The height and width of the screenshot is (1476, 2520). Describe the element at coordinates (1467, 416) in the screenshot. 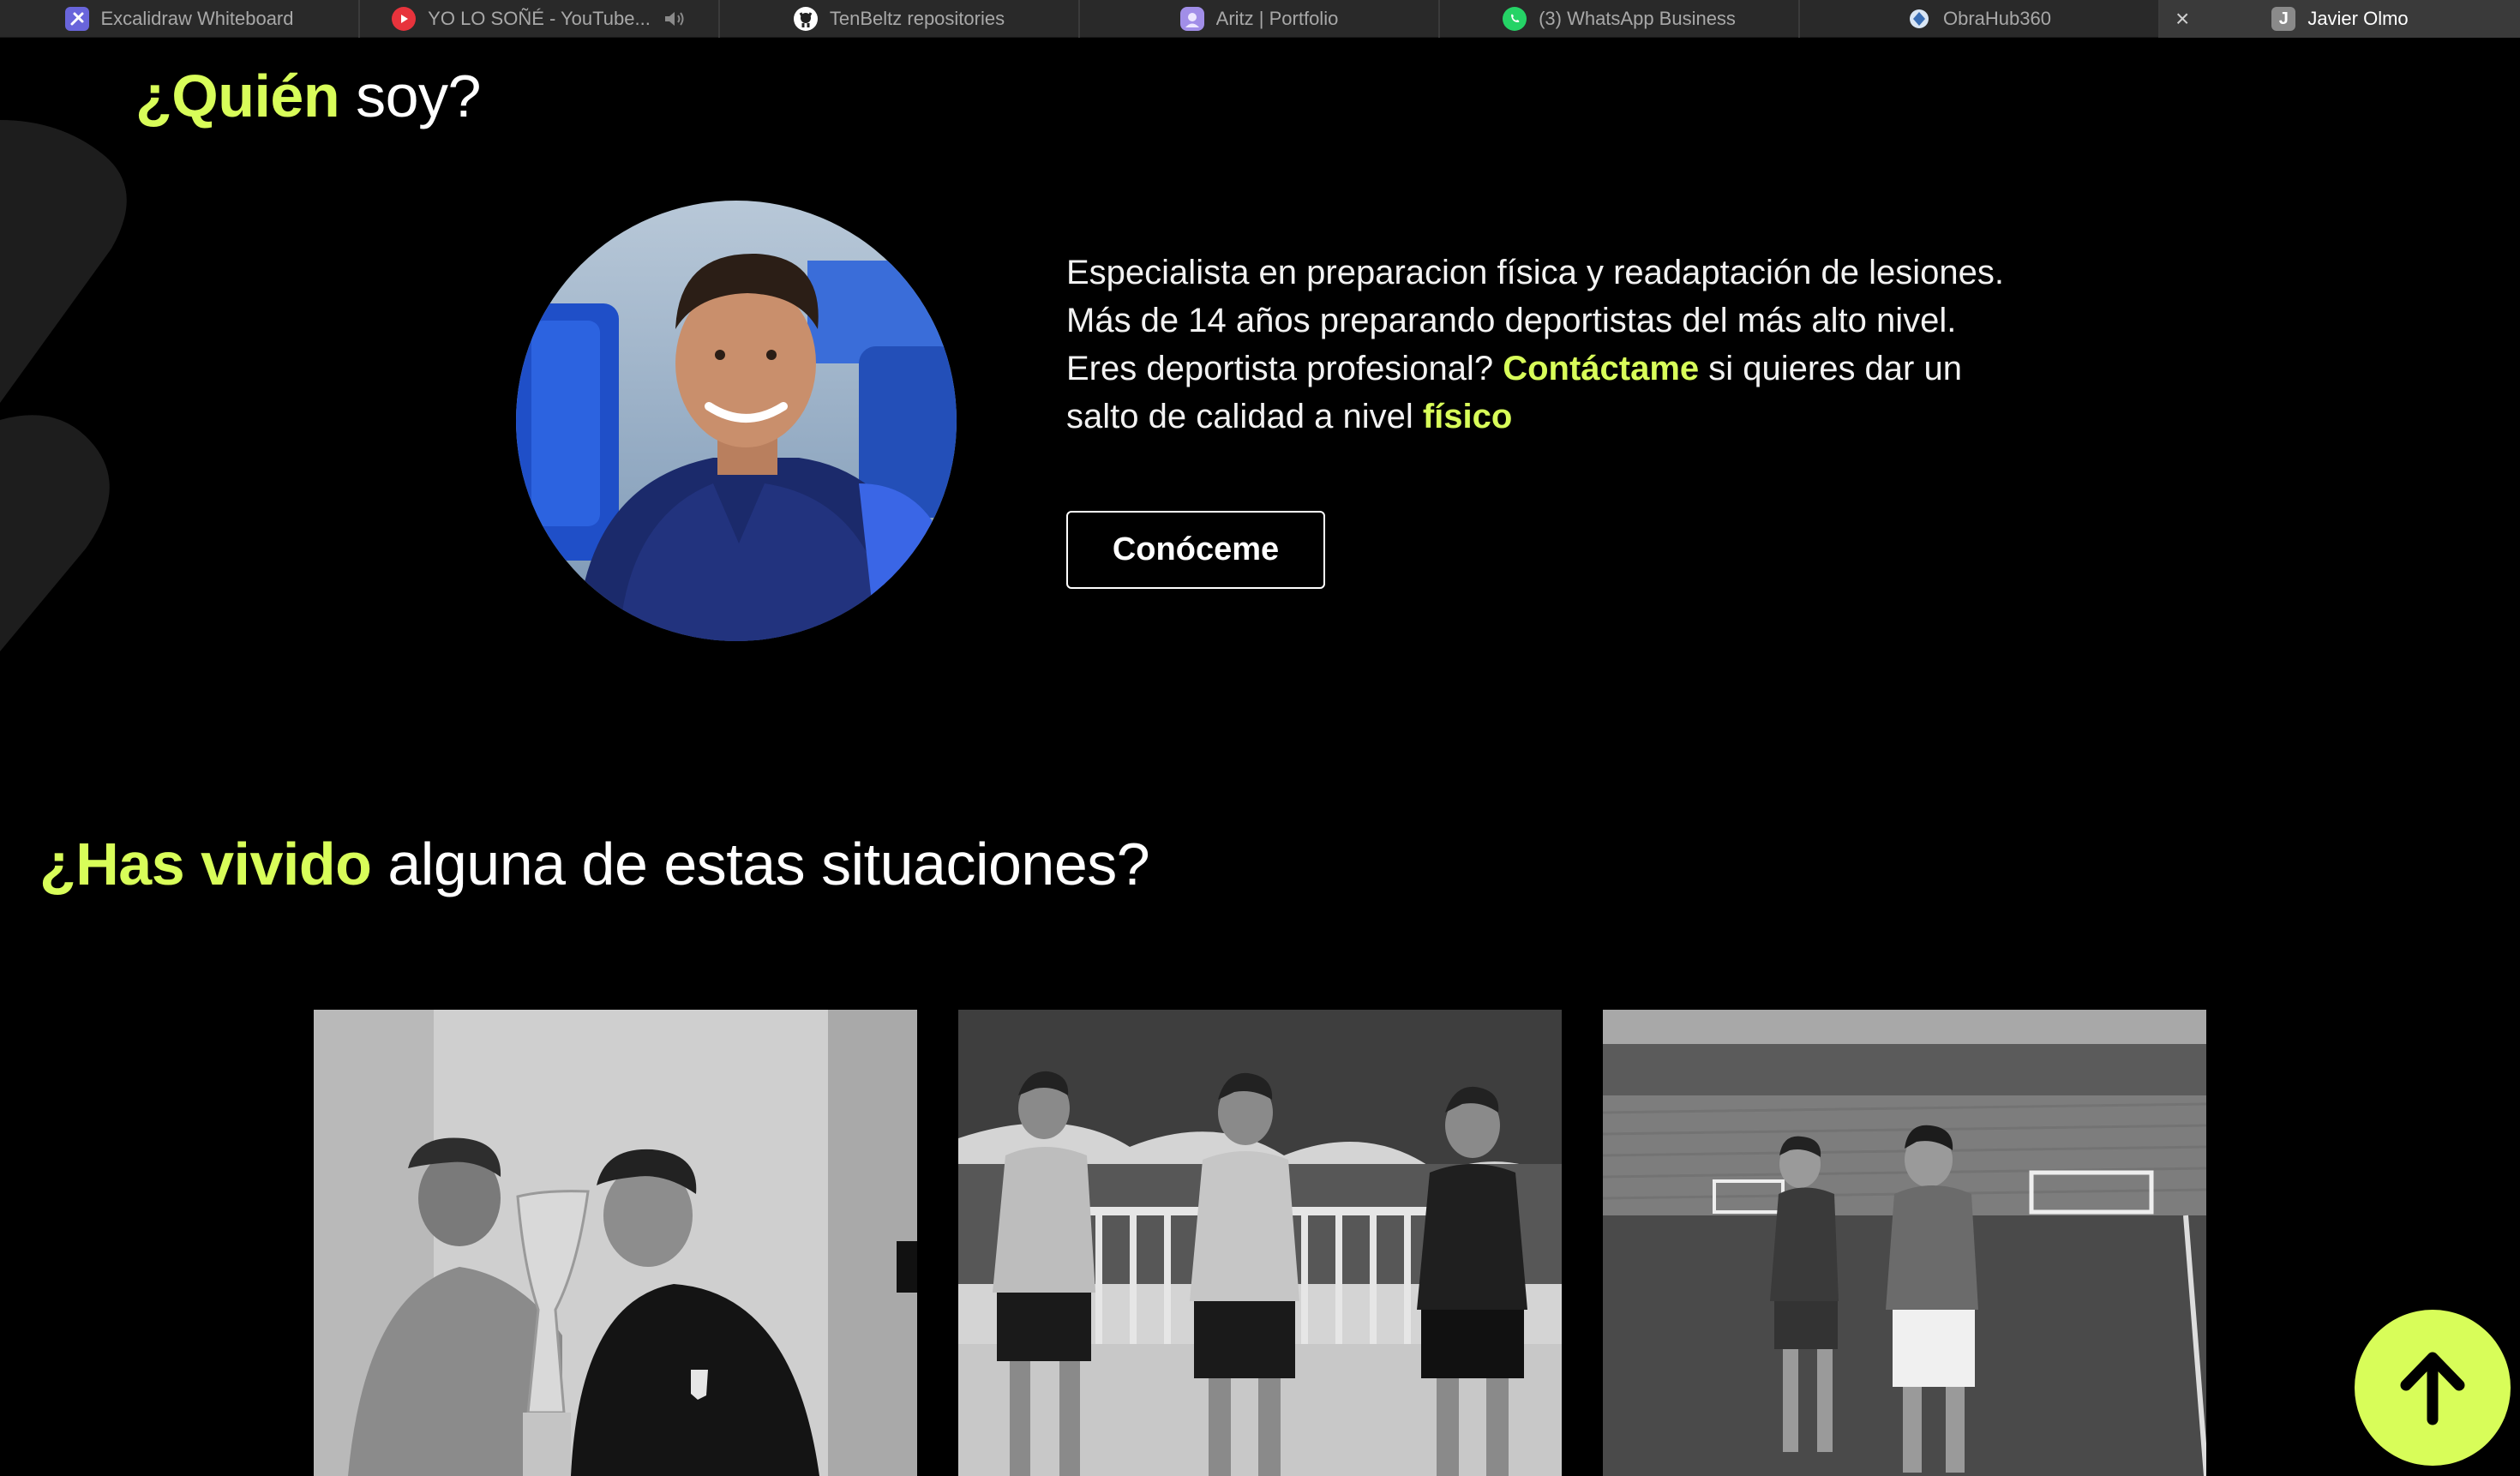

I see `about-line-fisico: físico` at that location.